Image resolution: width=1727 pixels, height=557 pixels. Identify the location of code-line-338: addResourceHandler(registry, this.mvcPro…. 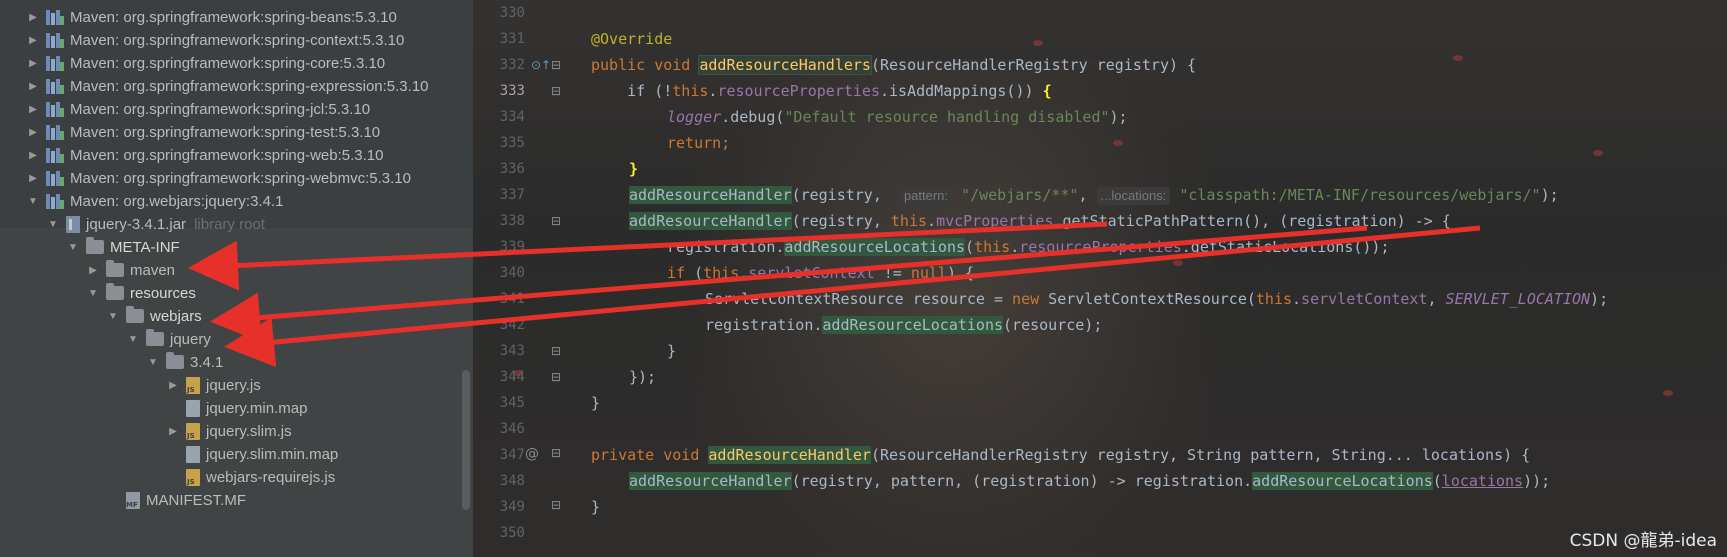
(1040, 221).